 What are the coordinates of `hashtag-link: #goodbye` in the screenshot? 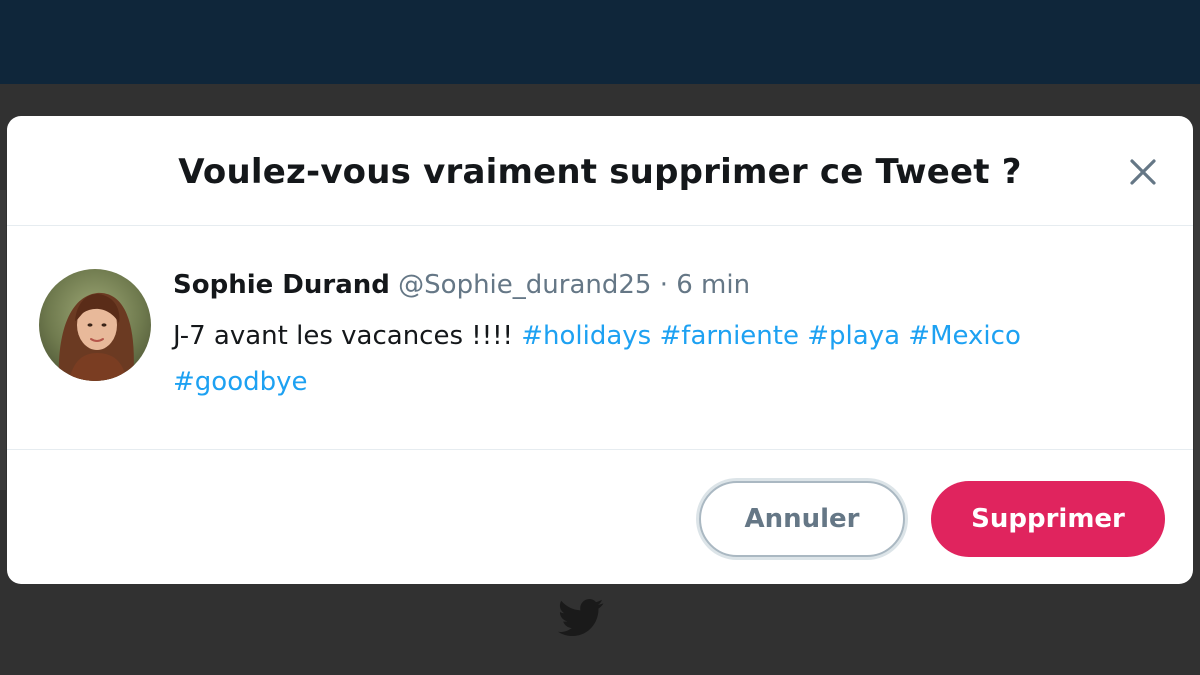 It's located at (240, 382).